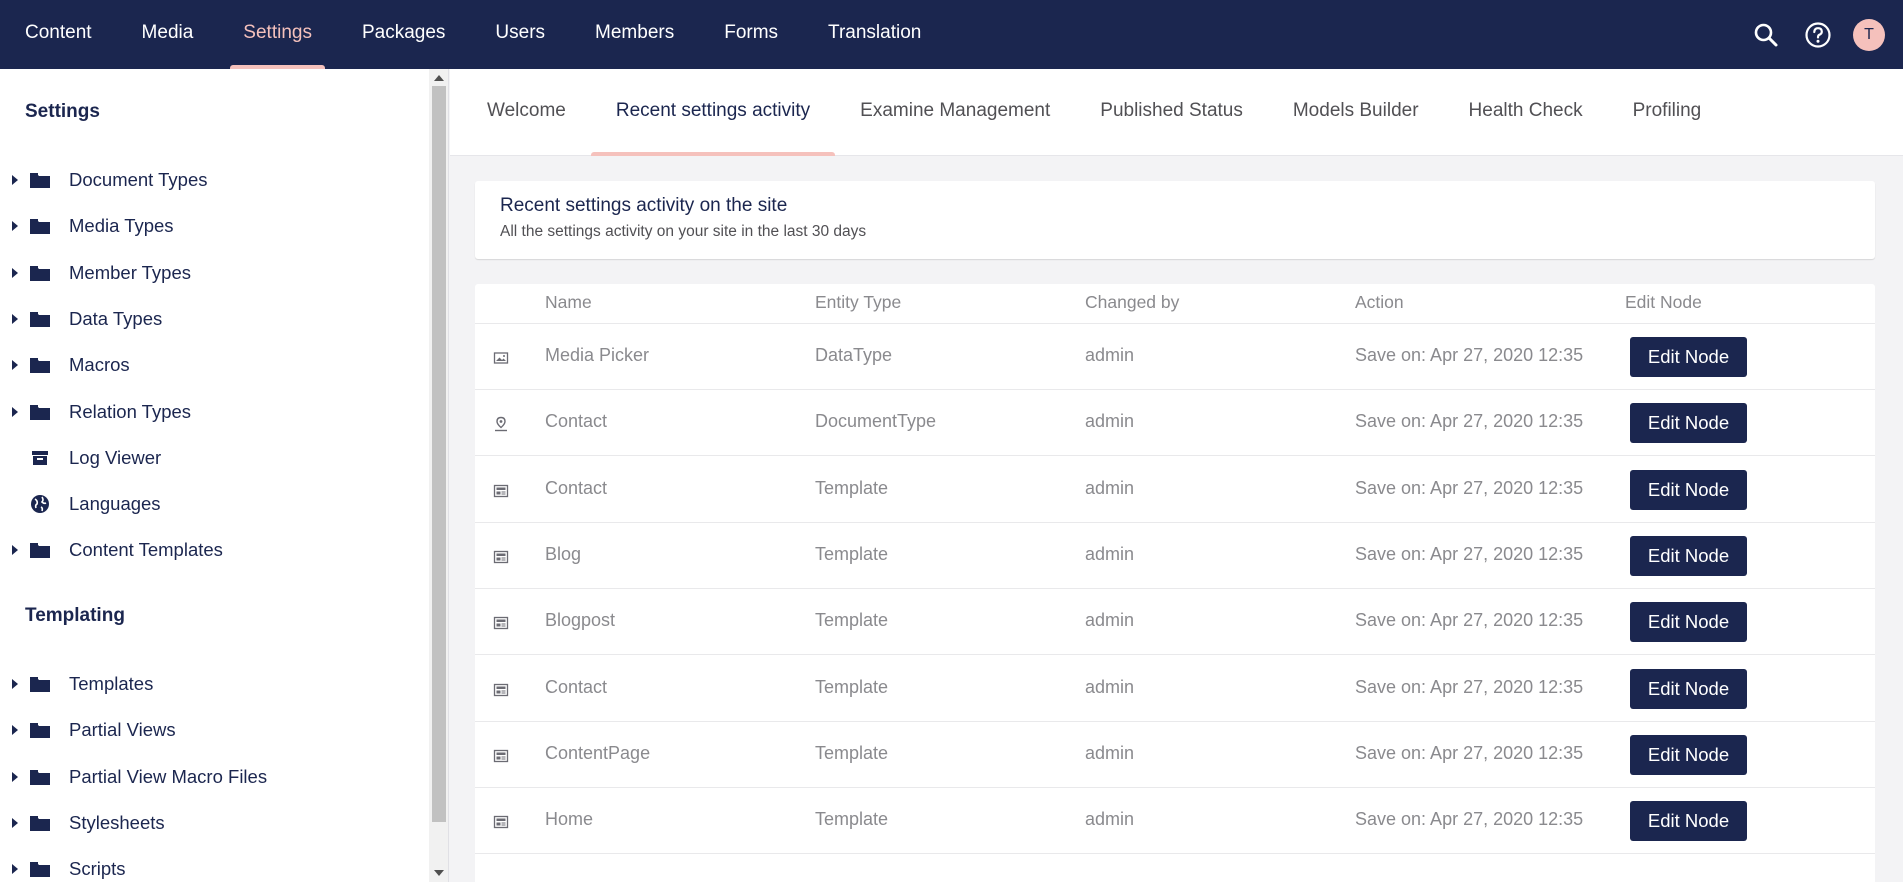 Image resolution: width=1903 pixels, height=882 pixels. I want to click on sidebar-item-log-viewer: Log Viewer, so click(212, 458).